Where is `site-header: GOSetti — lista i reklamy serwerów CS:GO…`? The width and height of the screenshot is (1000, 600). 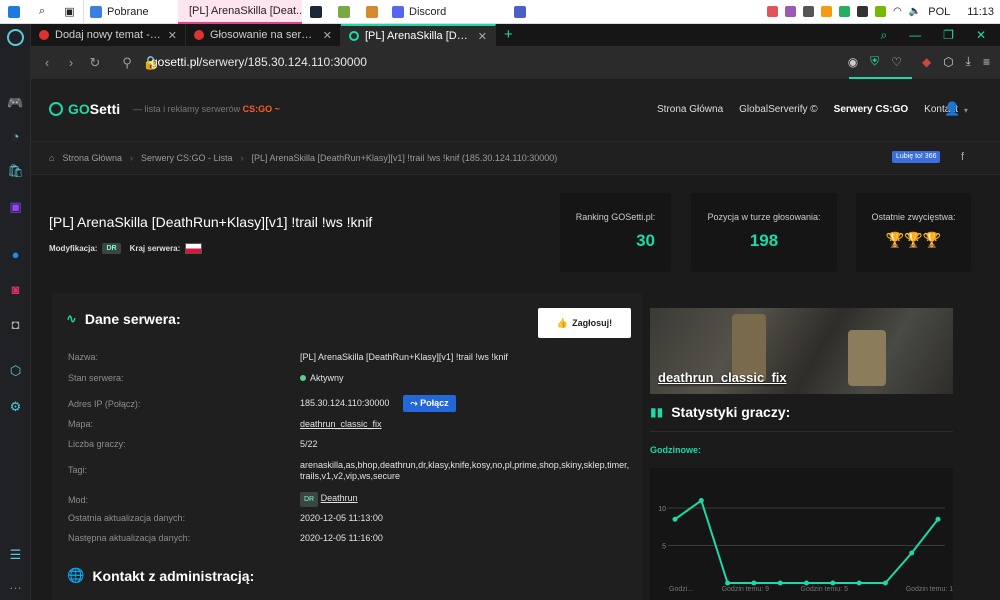
site-header: GOSetti — lista i reklamy serwerów CS:GO… is located at coordinates (515, 110).